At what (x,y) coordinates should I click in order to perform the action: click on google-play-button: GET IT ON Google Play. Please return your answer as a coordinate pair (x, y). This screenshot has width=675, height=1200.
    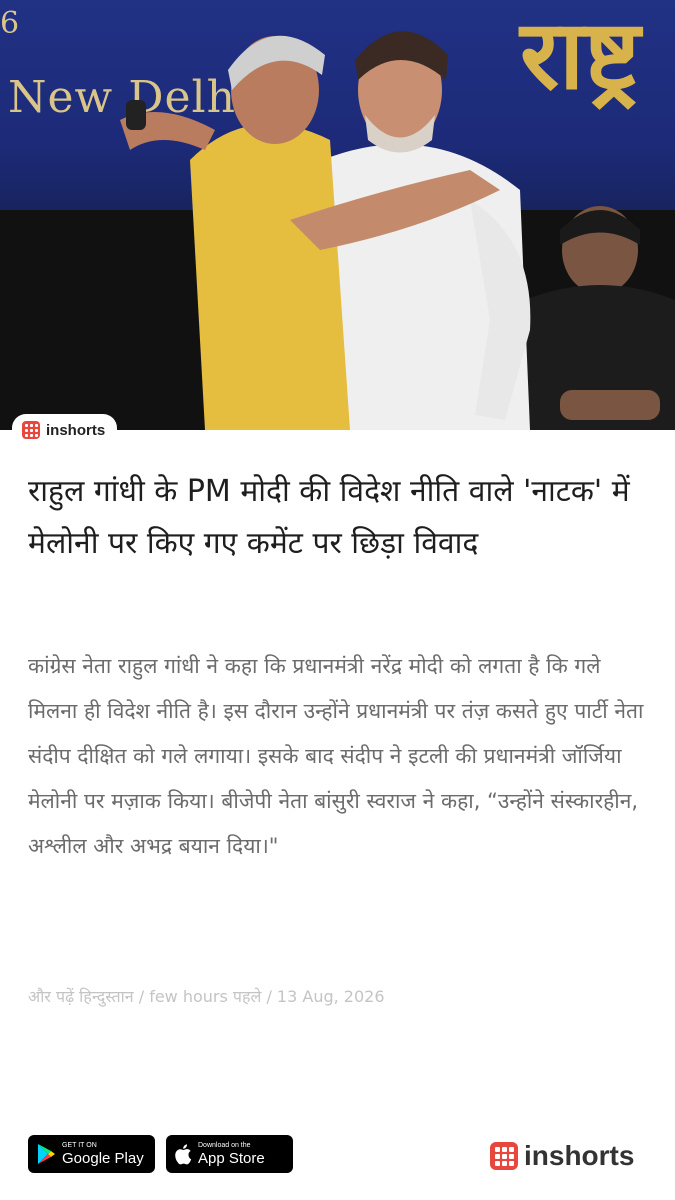
    Looking at the image, I should click on (91, 1154).